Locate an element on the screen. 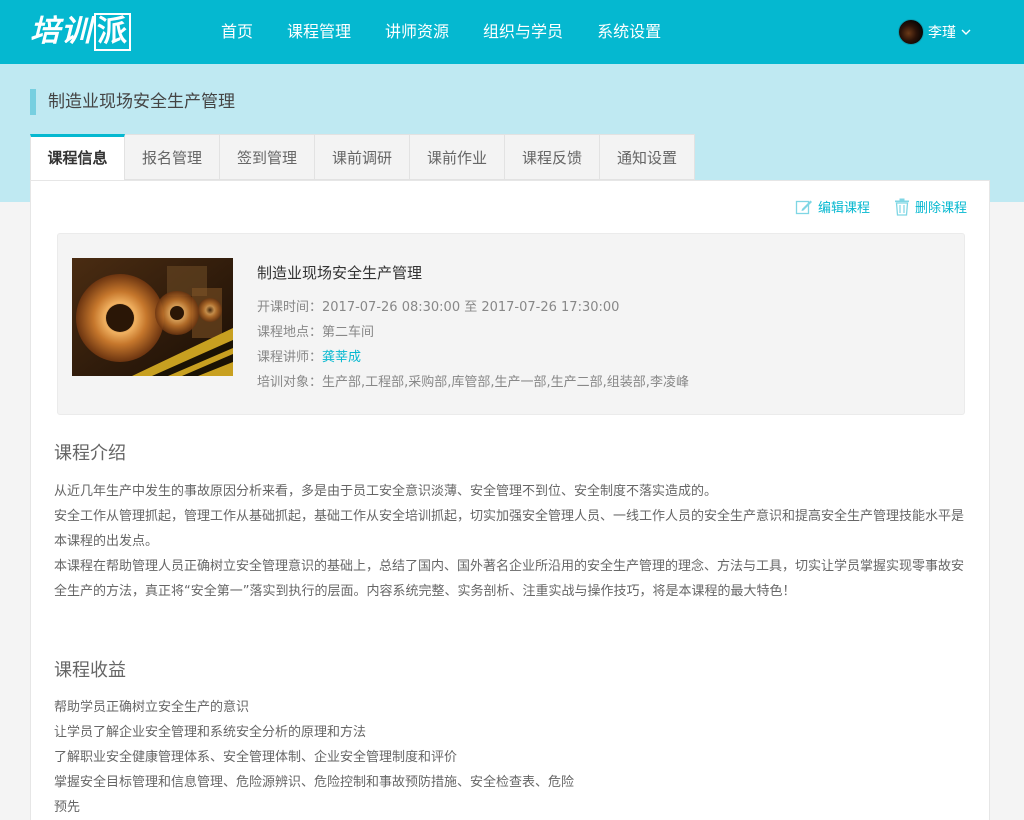 The width and height of the screenshot is (1024, 820). benefit-item: 预先 is located at coordinates (67, 807).